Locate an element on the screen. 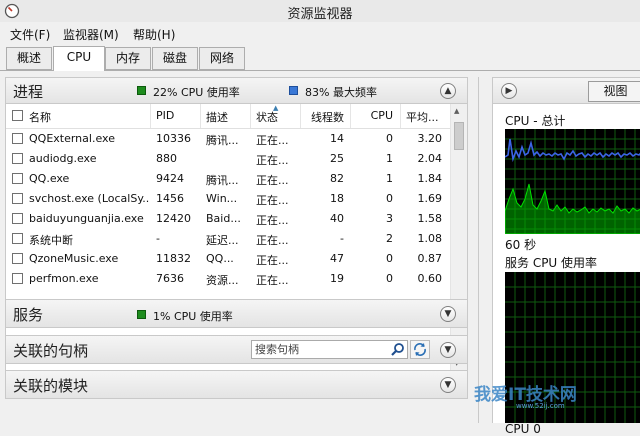  time-span-label: 60 秒 is located at coordinates (521, 245).